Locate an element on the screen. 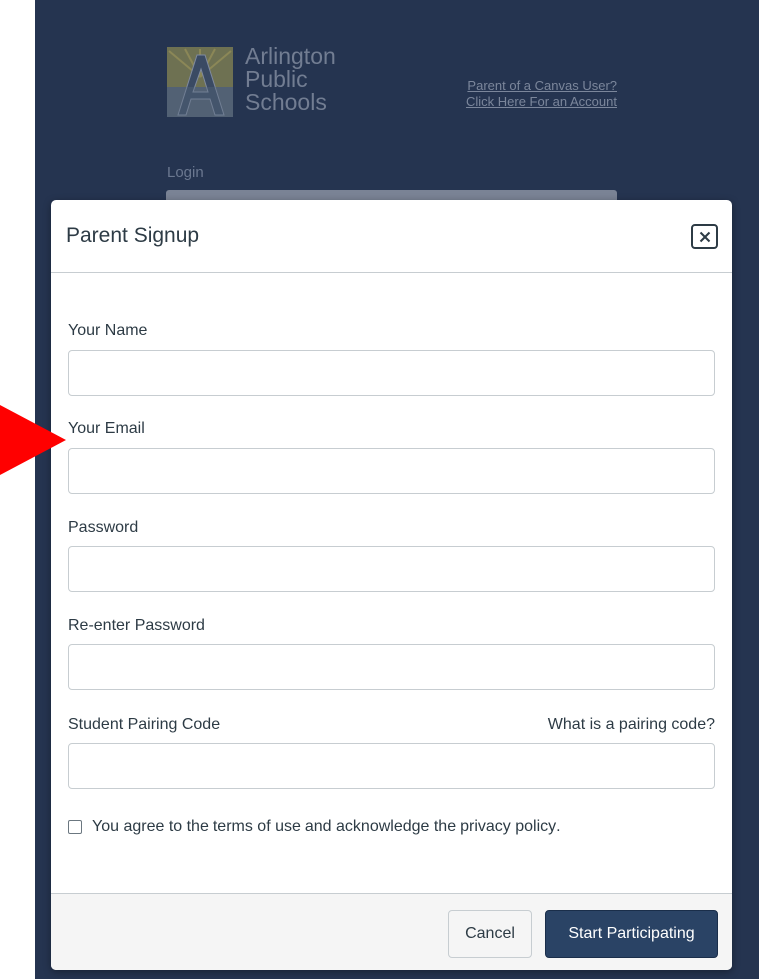 The width and height of the screenshot is (759, 979). reenter-password-label: Re-enter Password is located at coordinates (136, 625).